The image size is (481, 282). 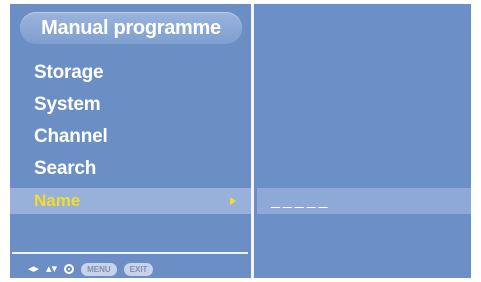 What do you see at coordinates (130, 201) in the screenshot?
I see `menu-item-name: Name` at bounding box center [130, 201].